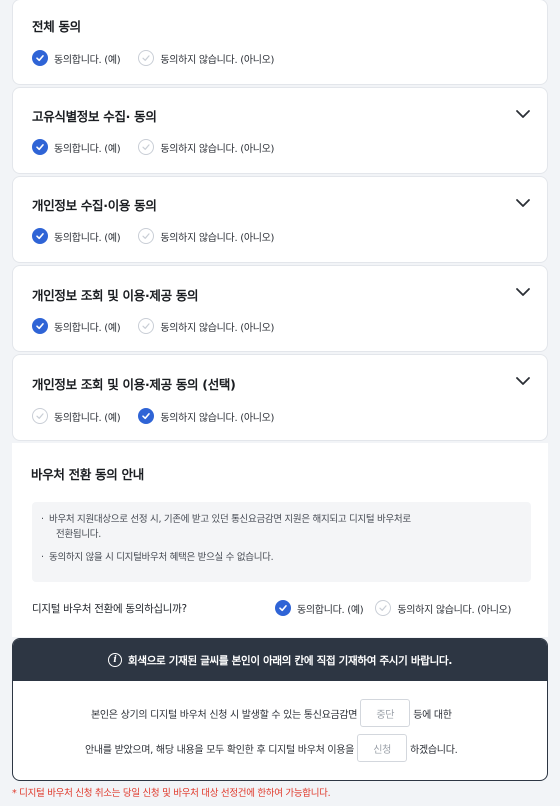  What do you see at coordinates (385, 713) in the screenshot?
I see `fill-in-box-stop: 중단` at bounding box center [385, 713].